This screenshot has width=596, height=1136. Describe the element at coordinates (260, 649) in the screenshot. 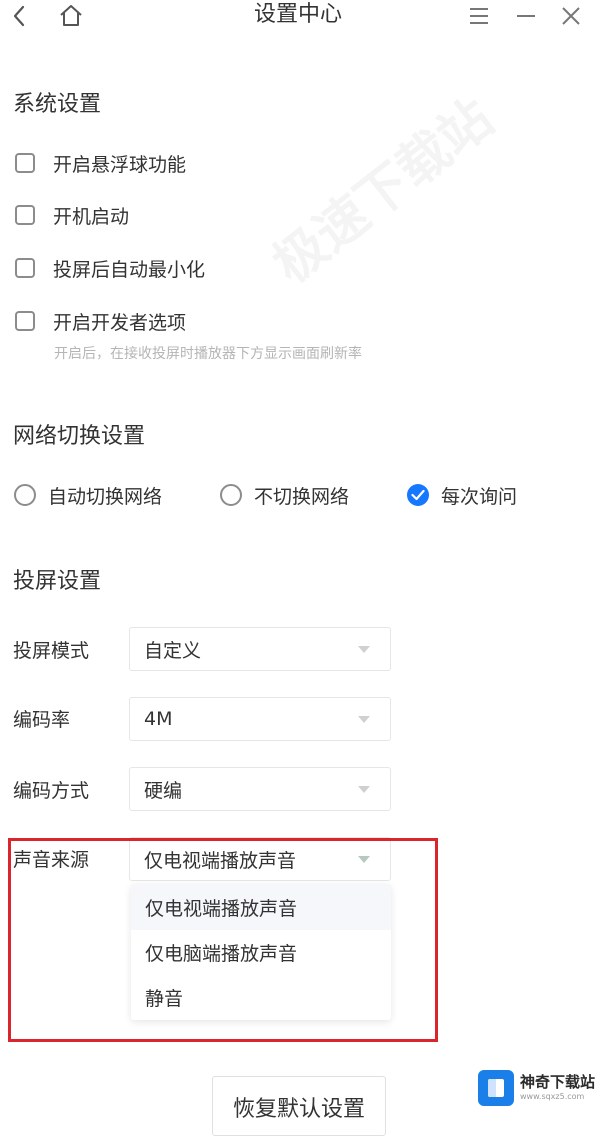

I see `cast-mode-select: 自定义` at that location.